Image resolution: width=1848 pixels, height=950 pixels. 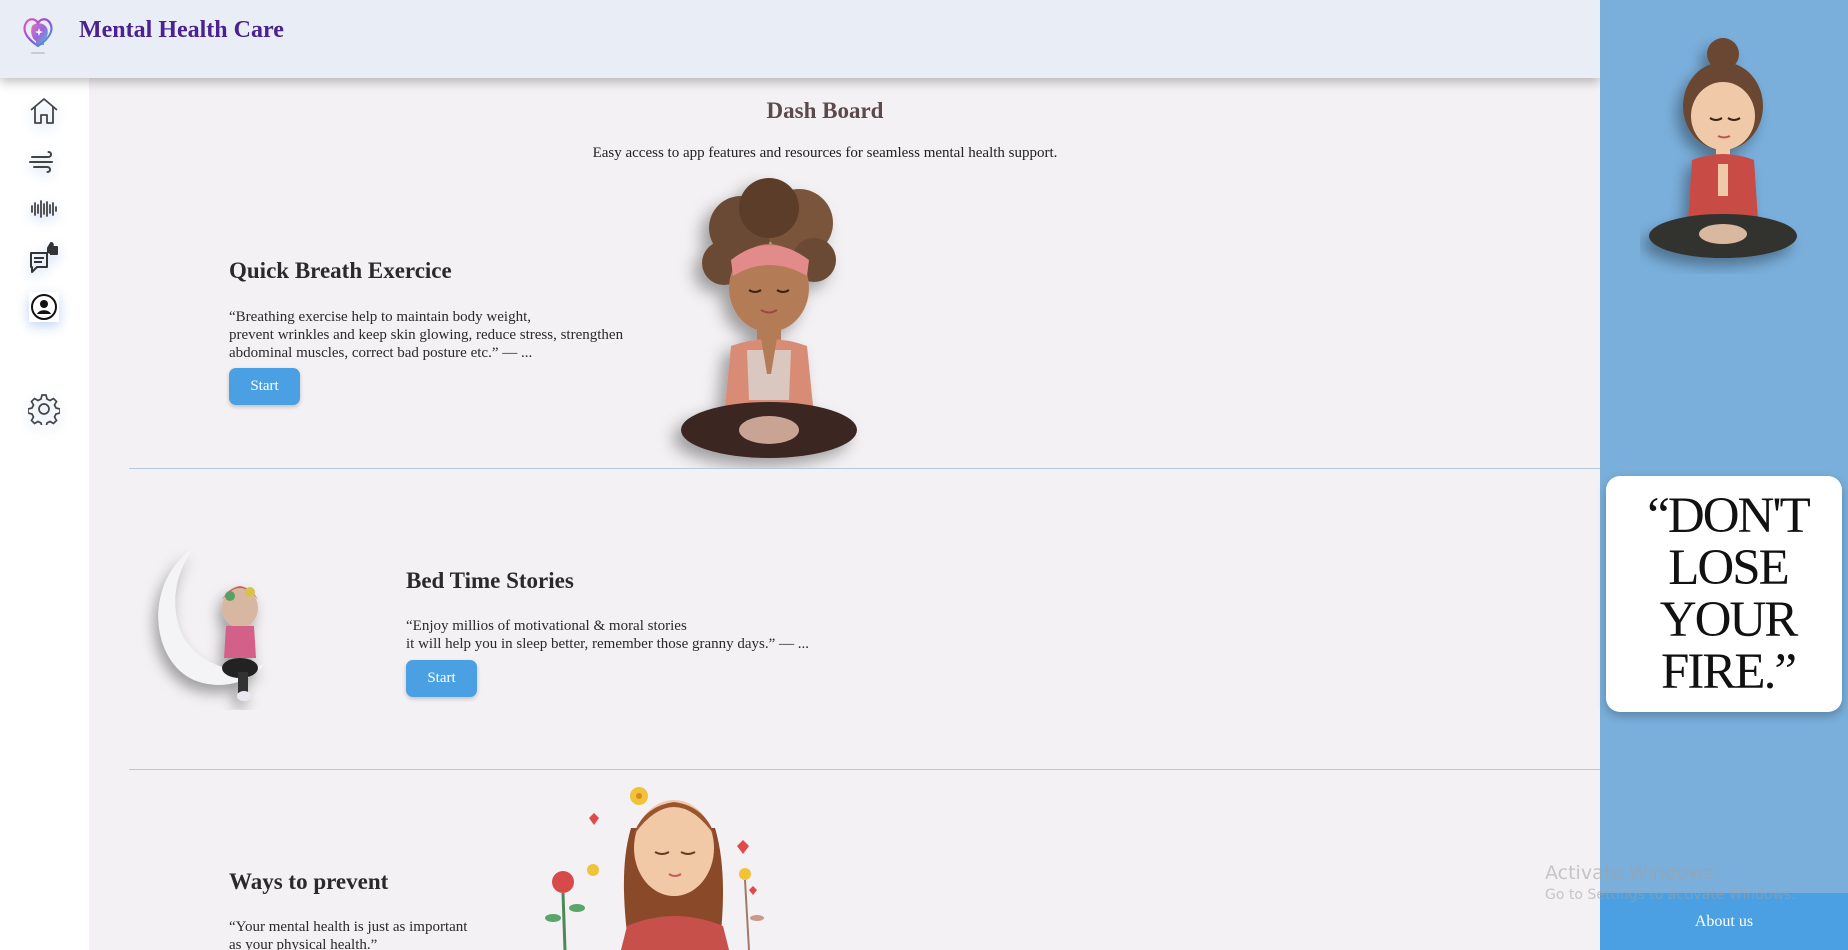 What do you see at coordinates (44, 258) in the screenshot?
I see `thumbs-up-chat-icon` at bounding box center [44, 258].